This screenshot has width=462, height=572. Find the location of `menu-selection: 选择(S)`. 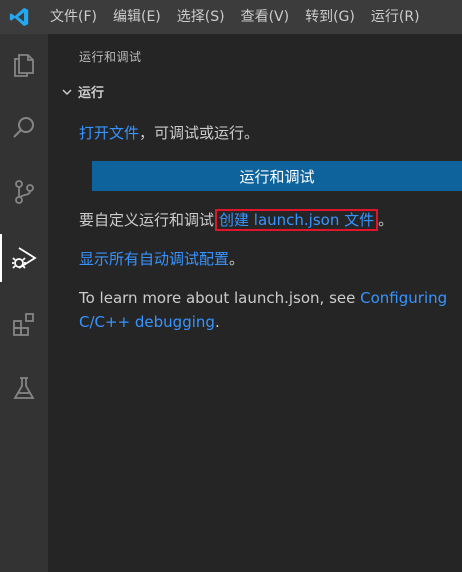

menu-selection: 选择(S) is located at coordinates (201, 17).